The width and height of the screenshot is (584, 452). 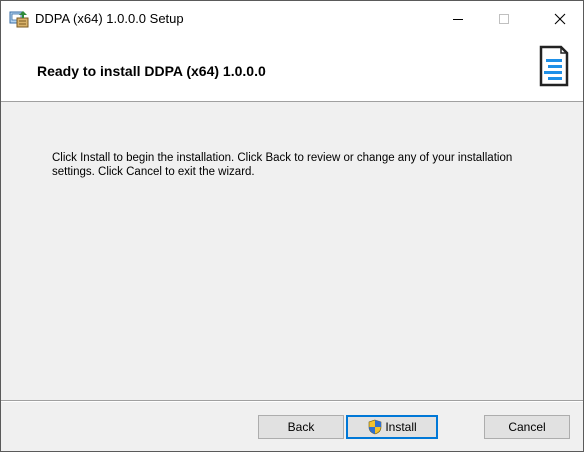 I want to click on header-banner: Ready to install DDPA (x64) 1.0.0.0, so click(x=292, y=69).